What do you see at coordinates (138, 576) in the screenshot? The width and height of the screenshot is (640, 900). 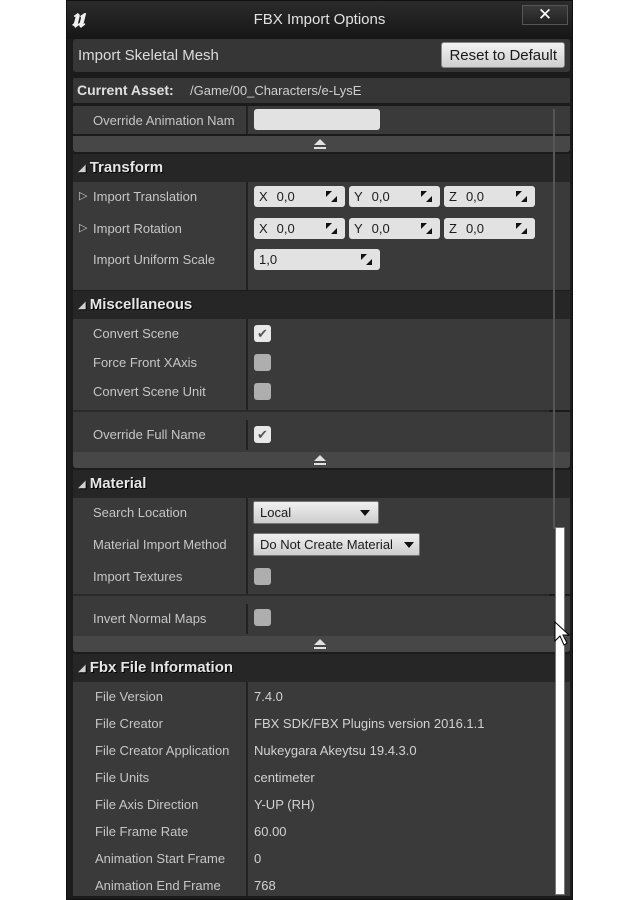 I see `import-textures-label: Import Textures` at bounding box center [138, 576].